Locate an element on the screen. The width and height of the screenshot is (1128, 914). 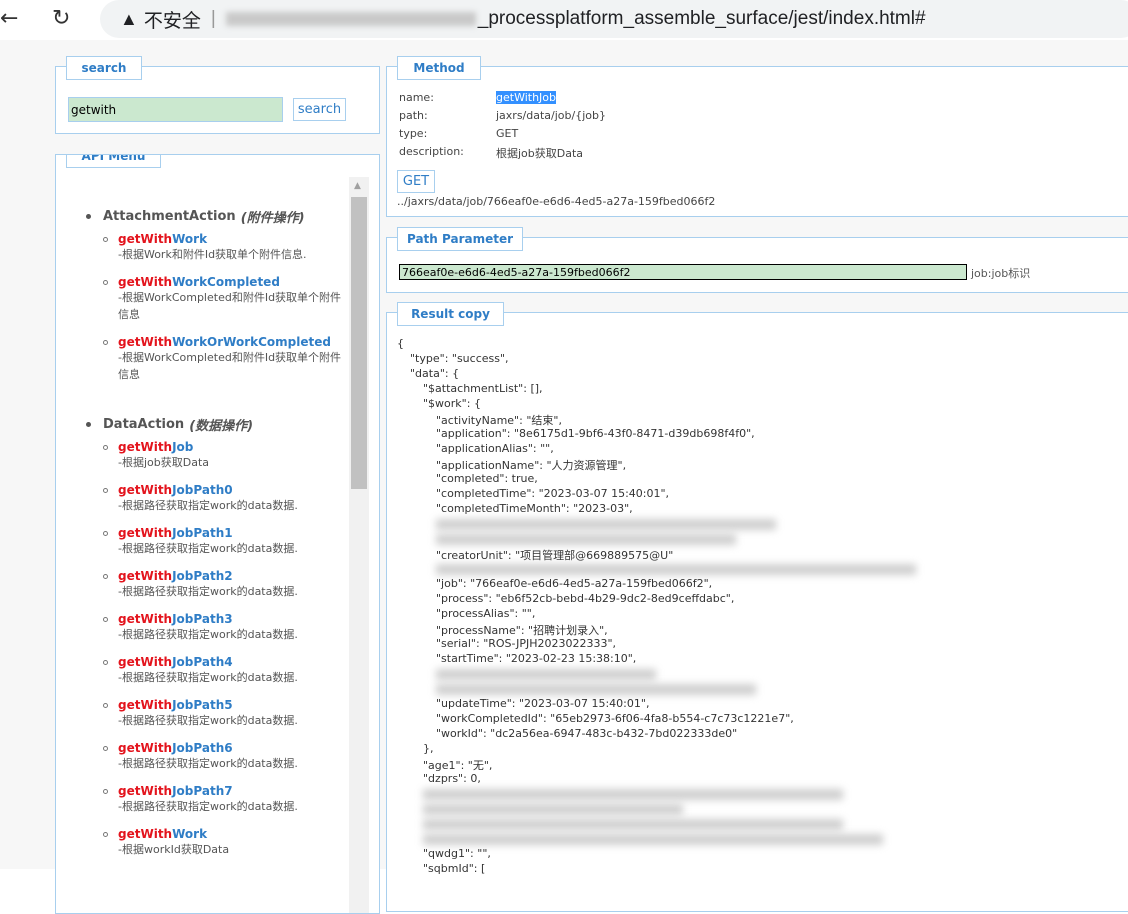
search-input is located at coordinates (175, 109).